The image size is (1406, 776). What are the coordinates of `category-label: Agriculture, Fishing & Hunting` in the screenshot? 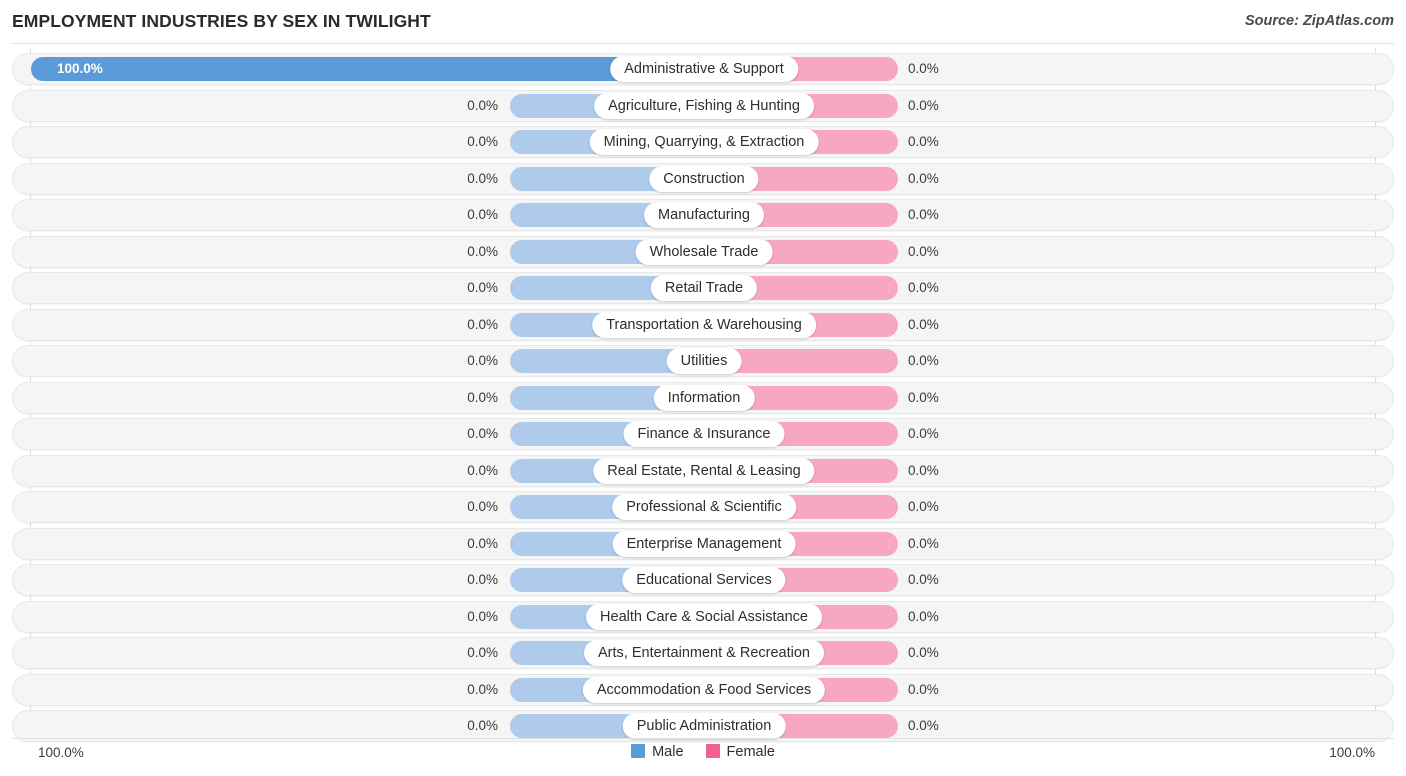 It's located at (704, 105).